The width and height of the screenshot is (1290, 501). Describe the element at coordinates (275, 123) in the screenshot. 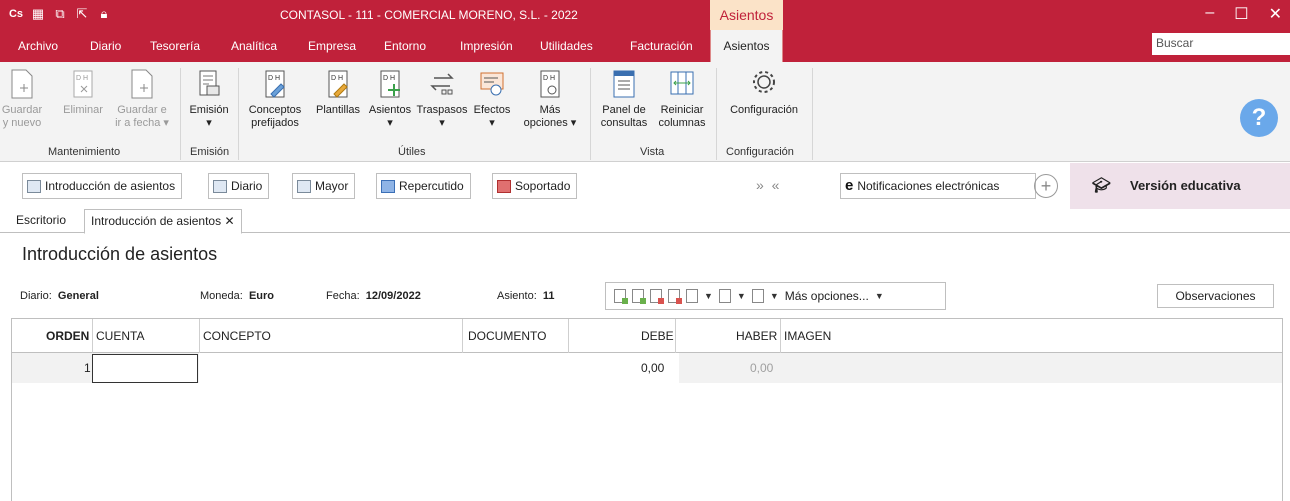

I see `conceptos-label-2: prefijados` at that location.